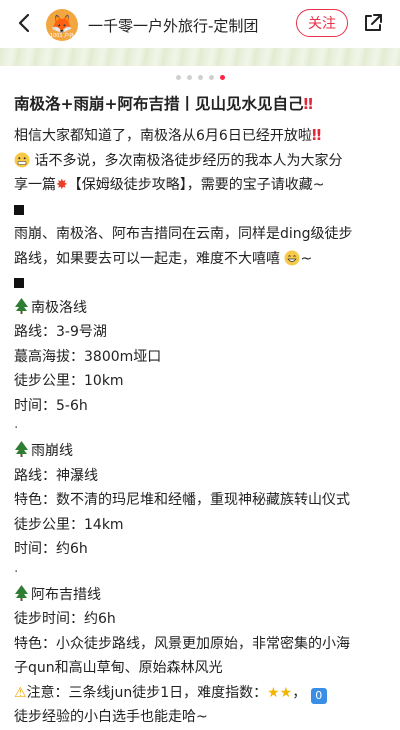 Image resolution: width=400 pixels, height=730 pixels. I want to click on avatar-label: 1001 户外, so click(62, 36).